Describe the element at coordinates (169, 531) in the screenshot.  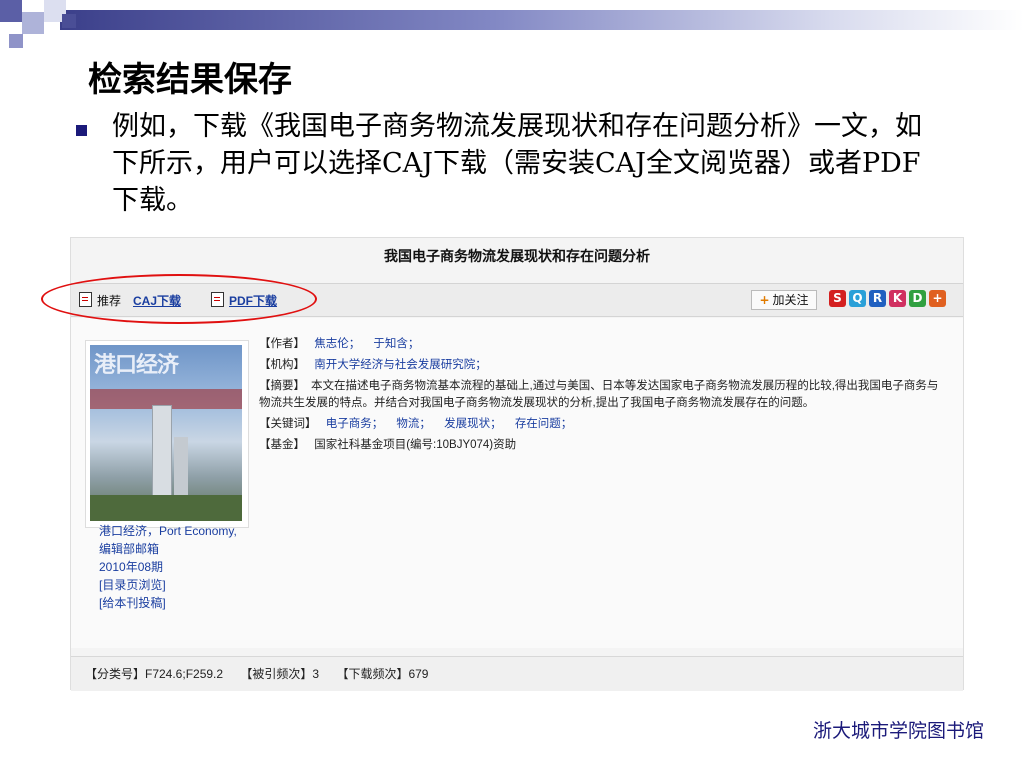
I see `journal-name-link: 港口经济，Port Economy,` at that location.